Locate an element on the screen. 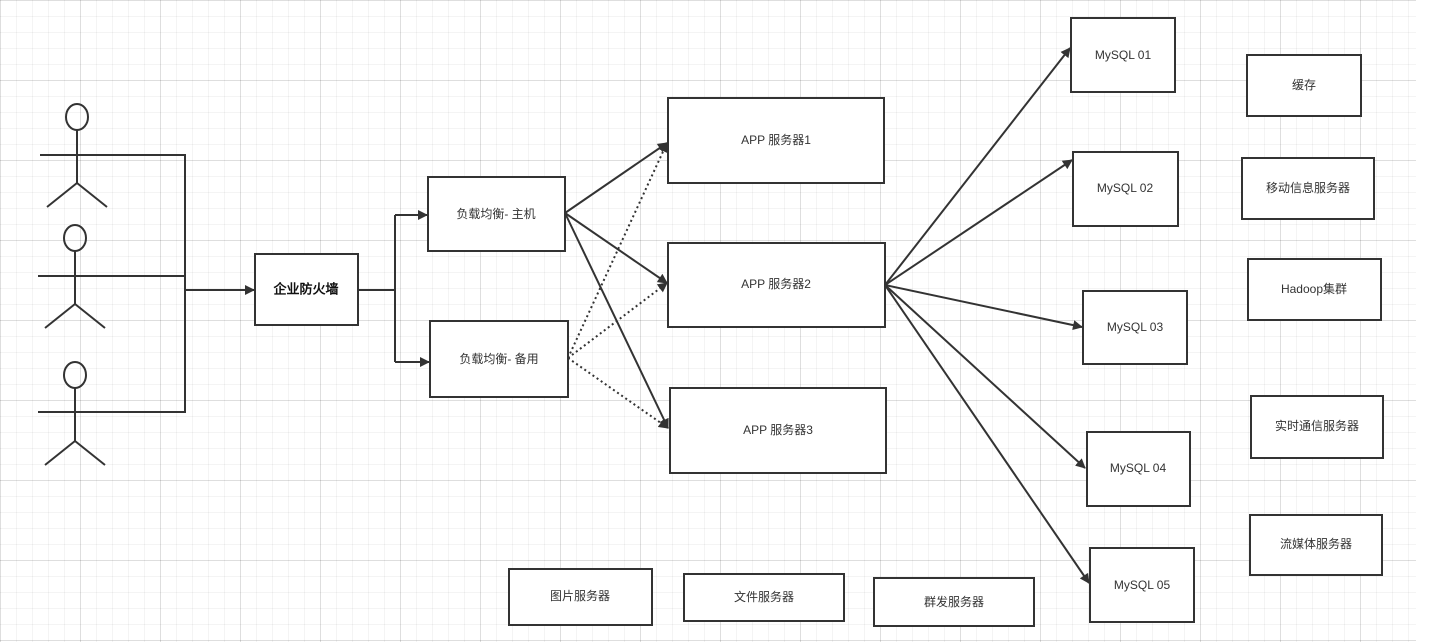  cache-label: 缓存 is located at coordinates (1304, 85).